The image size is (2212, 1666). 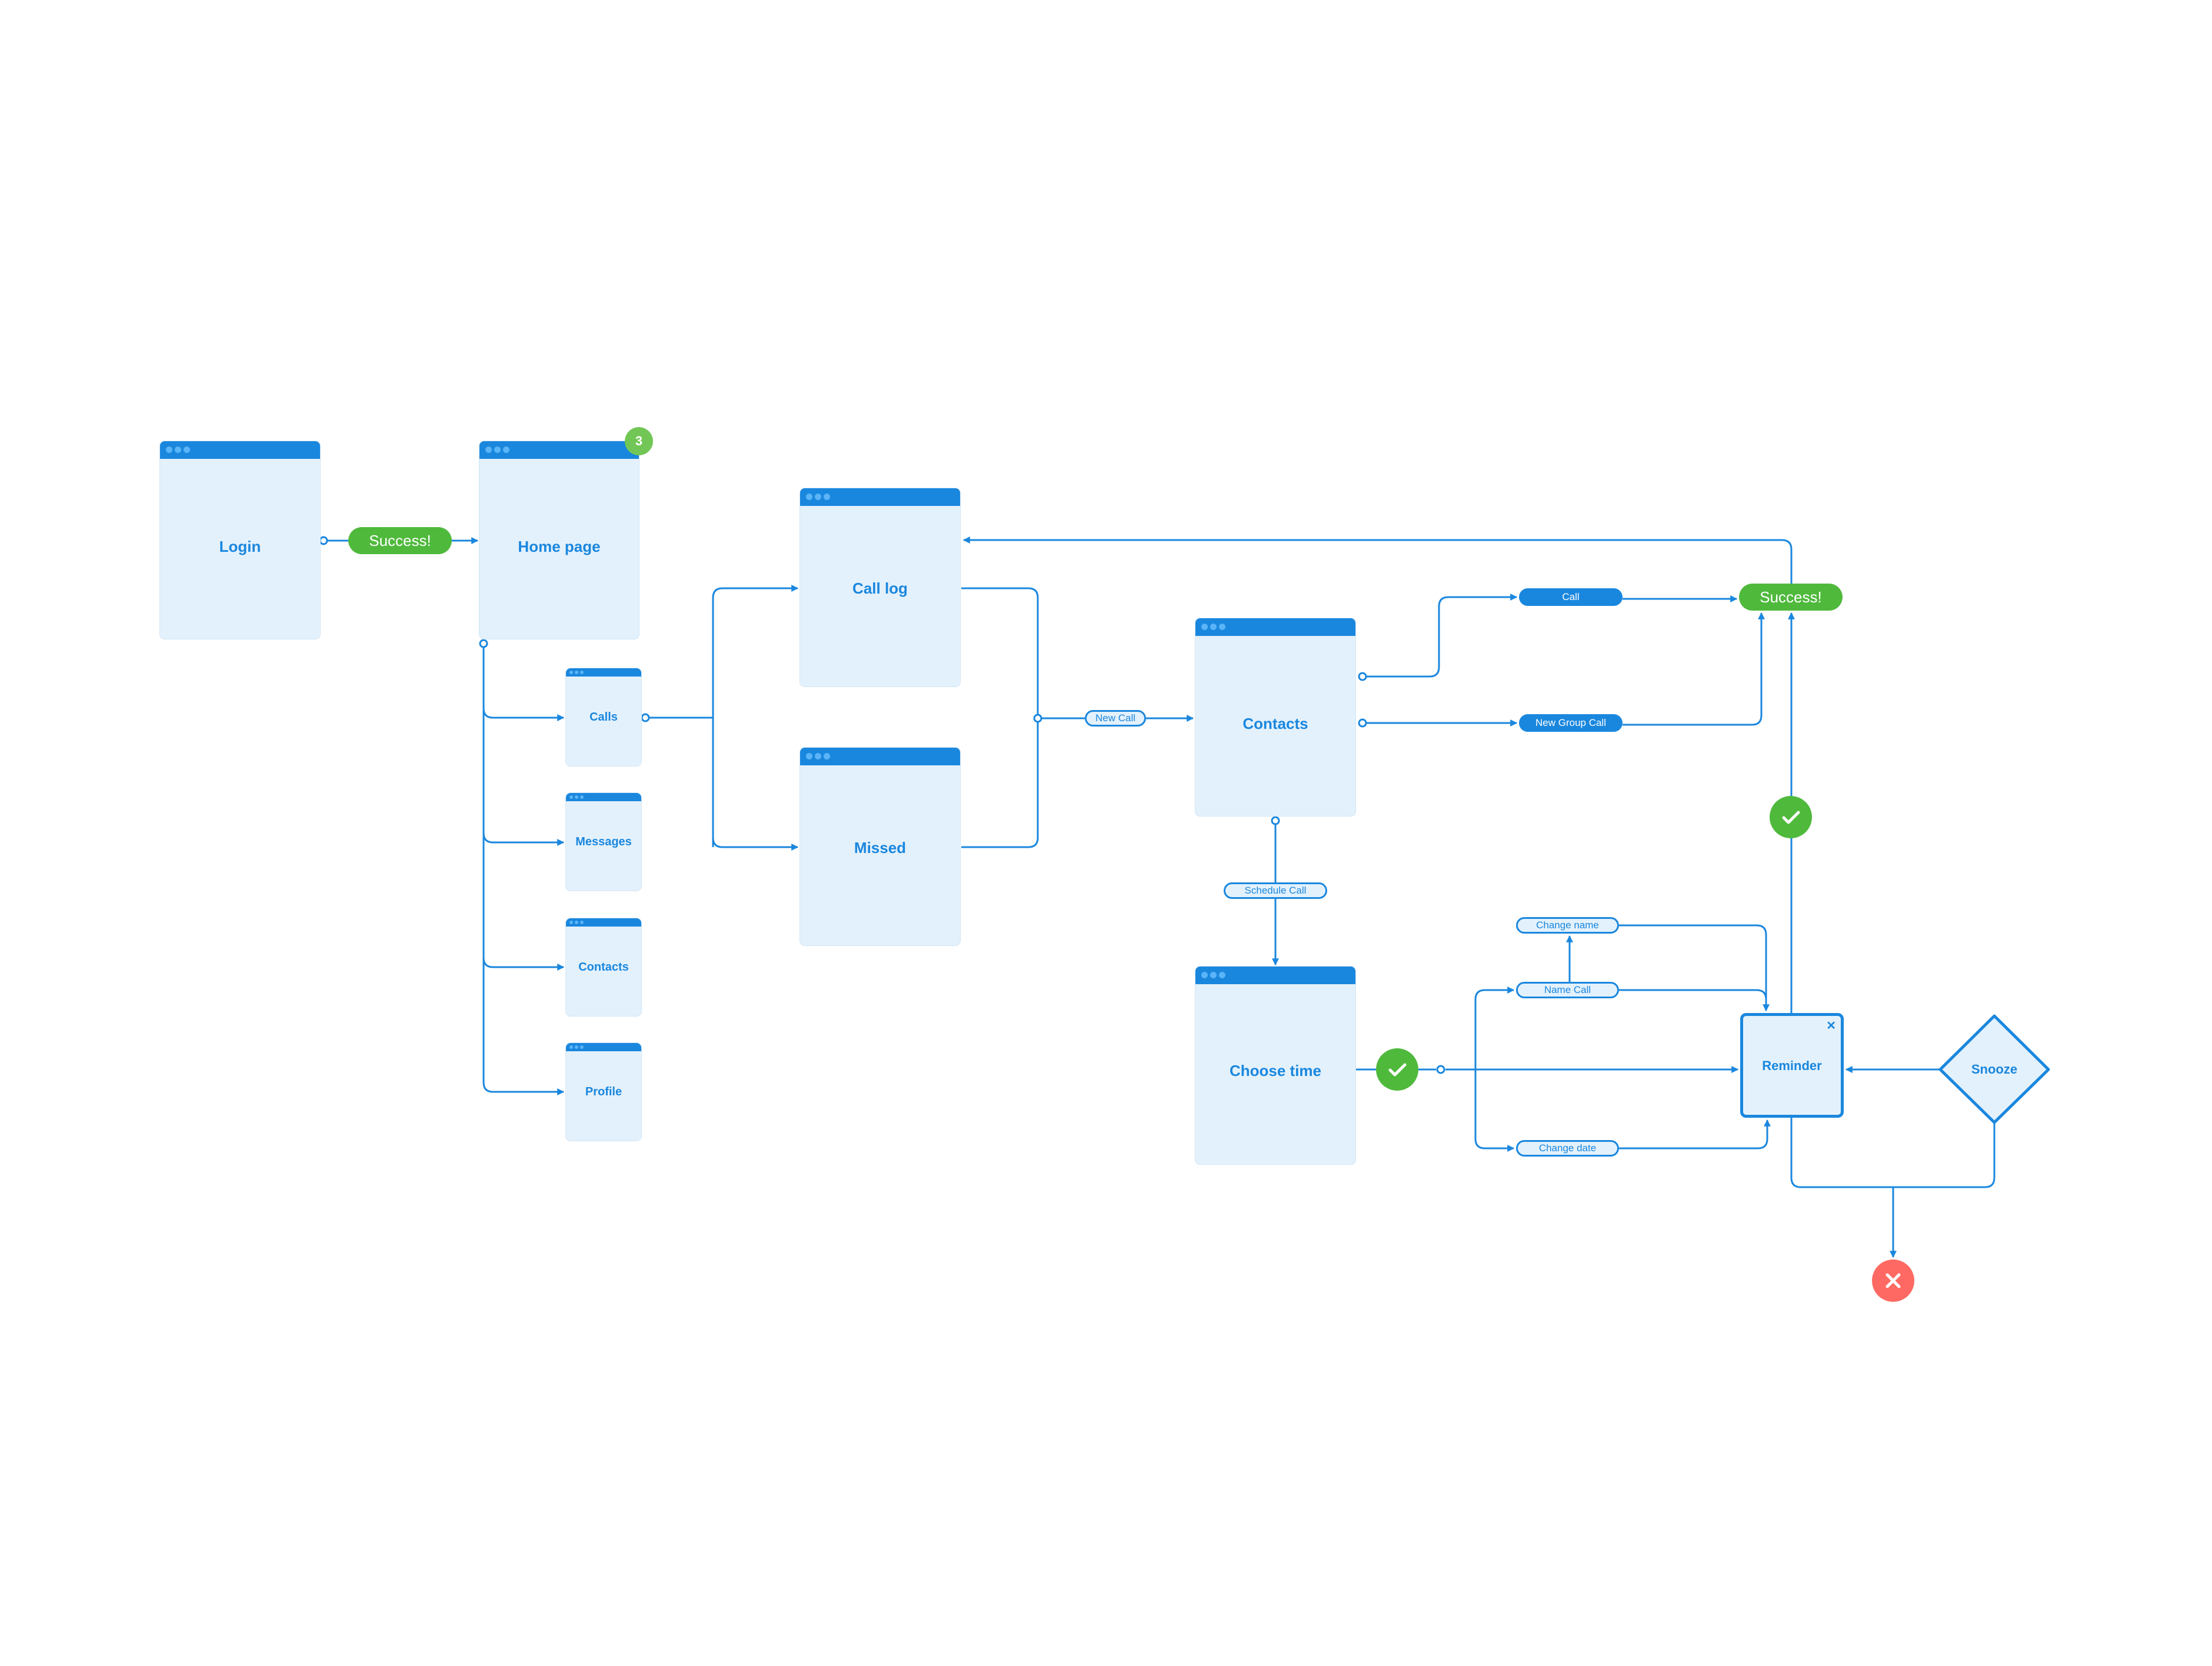 I want to click on port-login, so click(x=323, y=540).